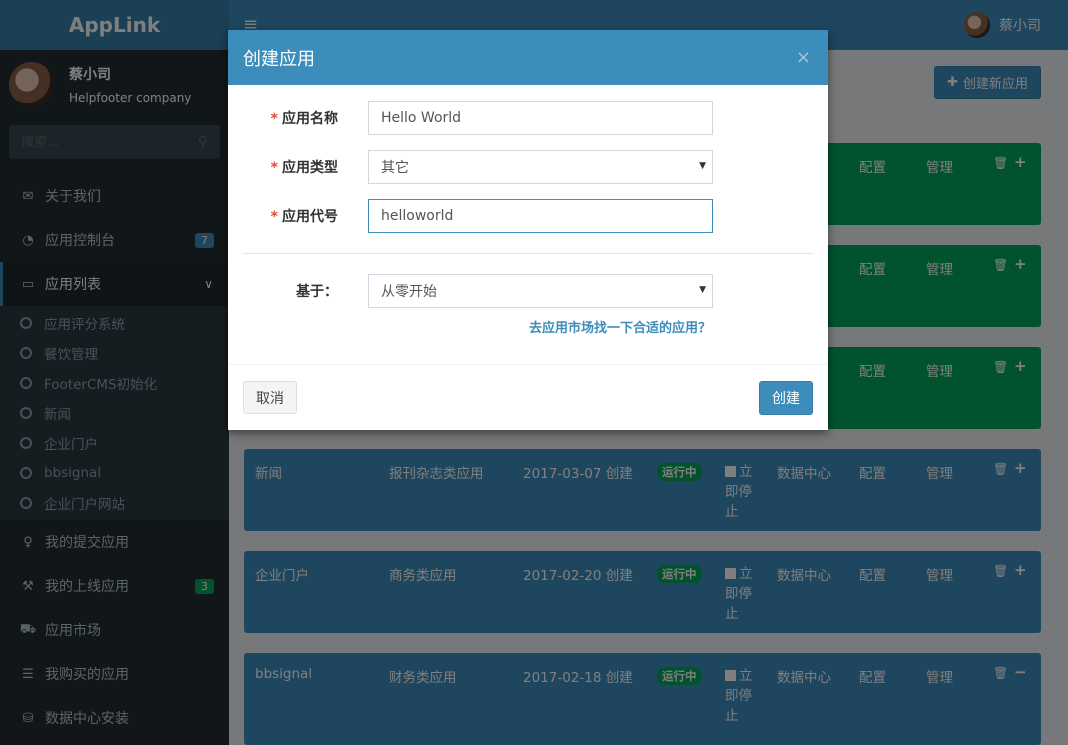  What do you see at coordinates (409, 292) in the screenshot?
I see `base-value: 从零开始` at bounding box center [409, 292].